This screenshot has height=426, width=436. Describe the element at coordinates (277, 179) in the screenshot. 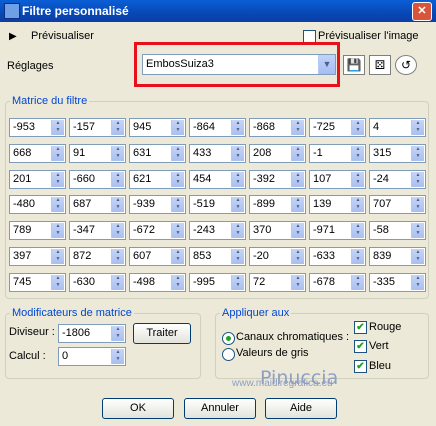

I see `matrix-cell-input: -392 ▲ ▼` at that location.